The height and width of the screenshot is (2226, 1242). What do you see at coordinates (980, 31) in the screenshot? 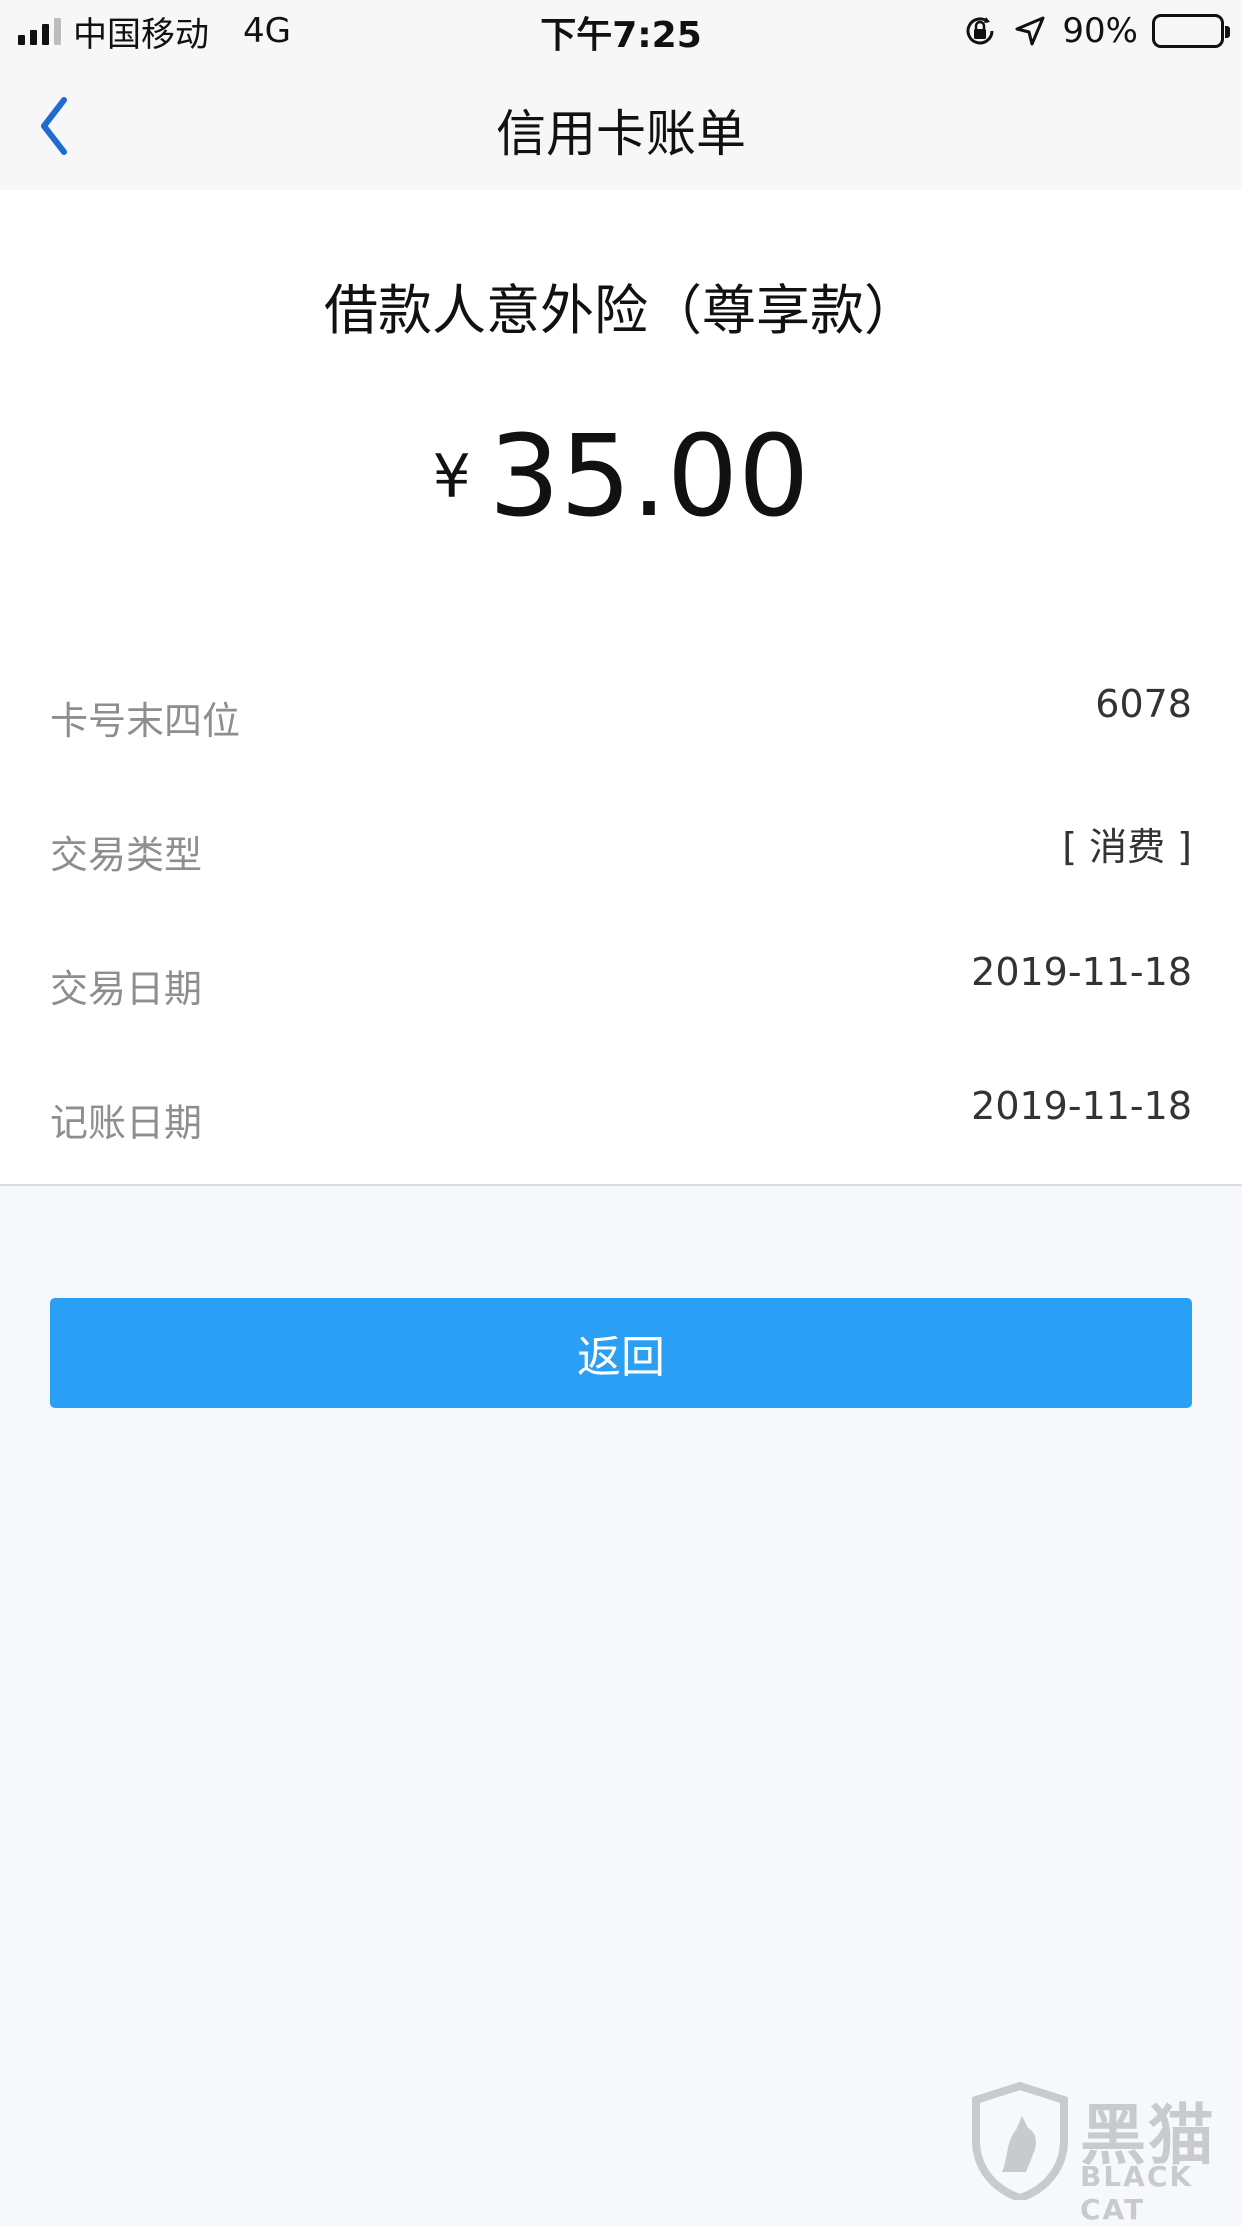
I see `orientation-lock-icon` at bounding box center [980, 31].